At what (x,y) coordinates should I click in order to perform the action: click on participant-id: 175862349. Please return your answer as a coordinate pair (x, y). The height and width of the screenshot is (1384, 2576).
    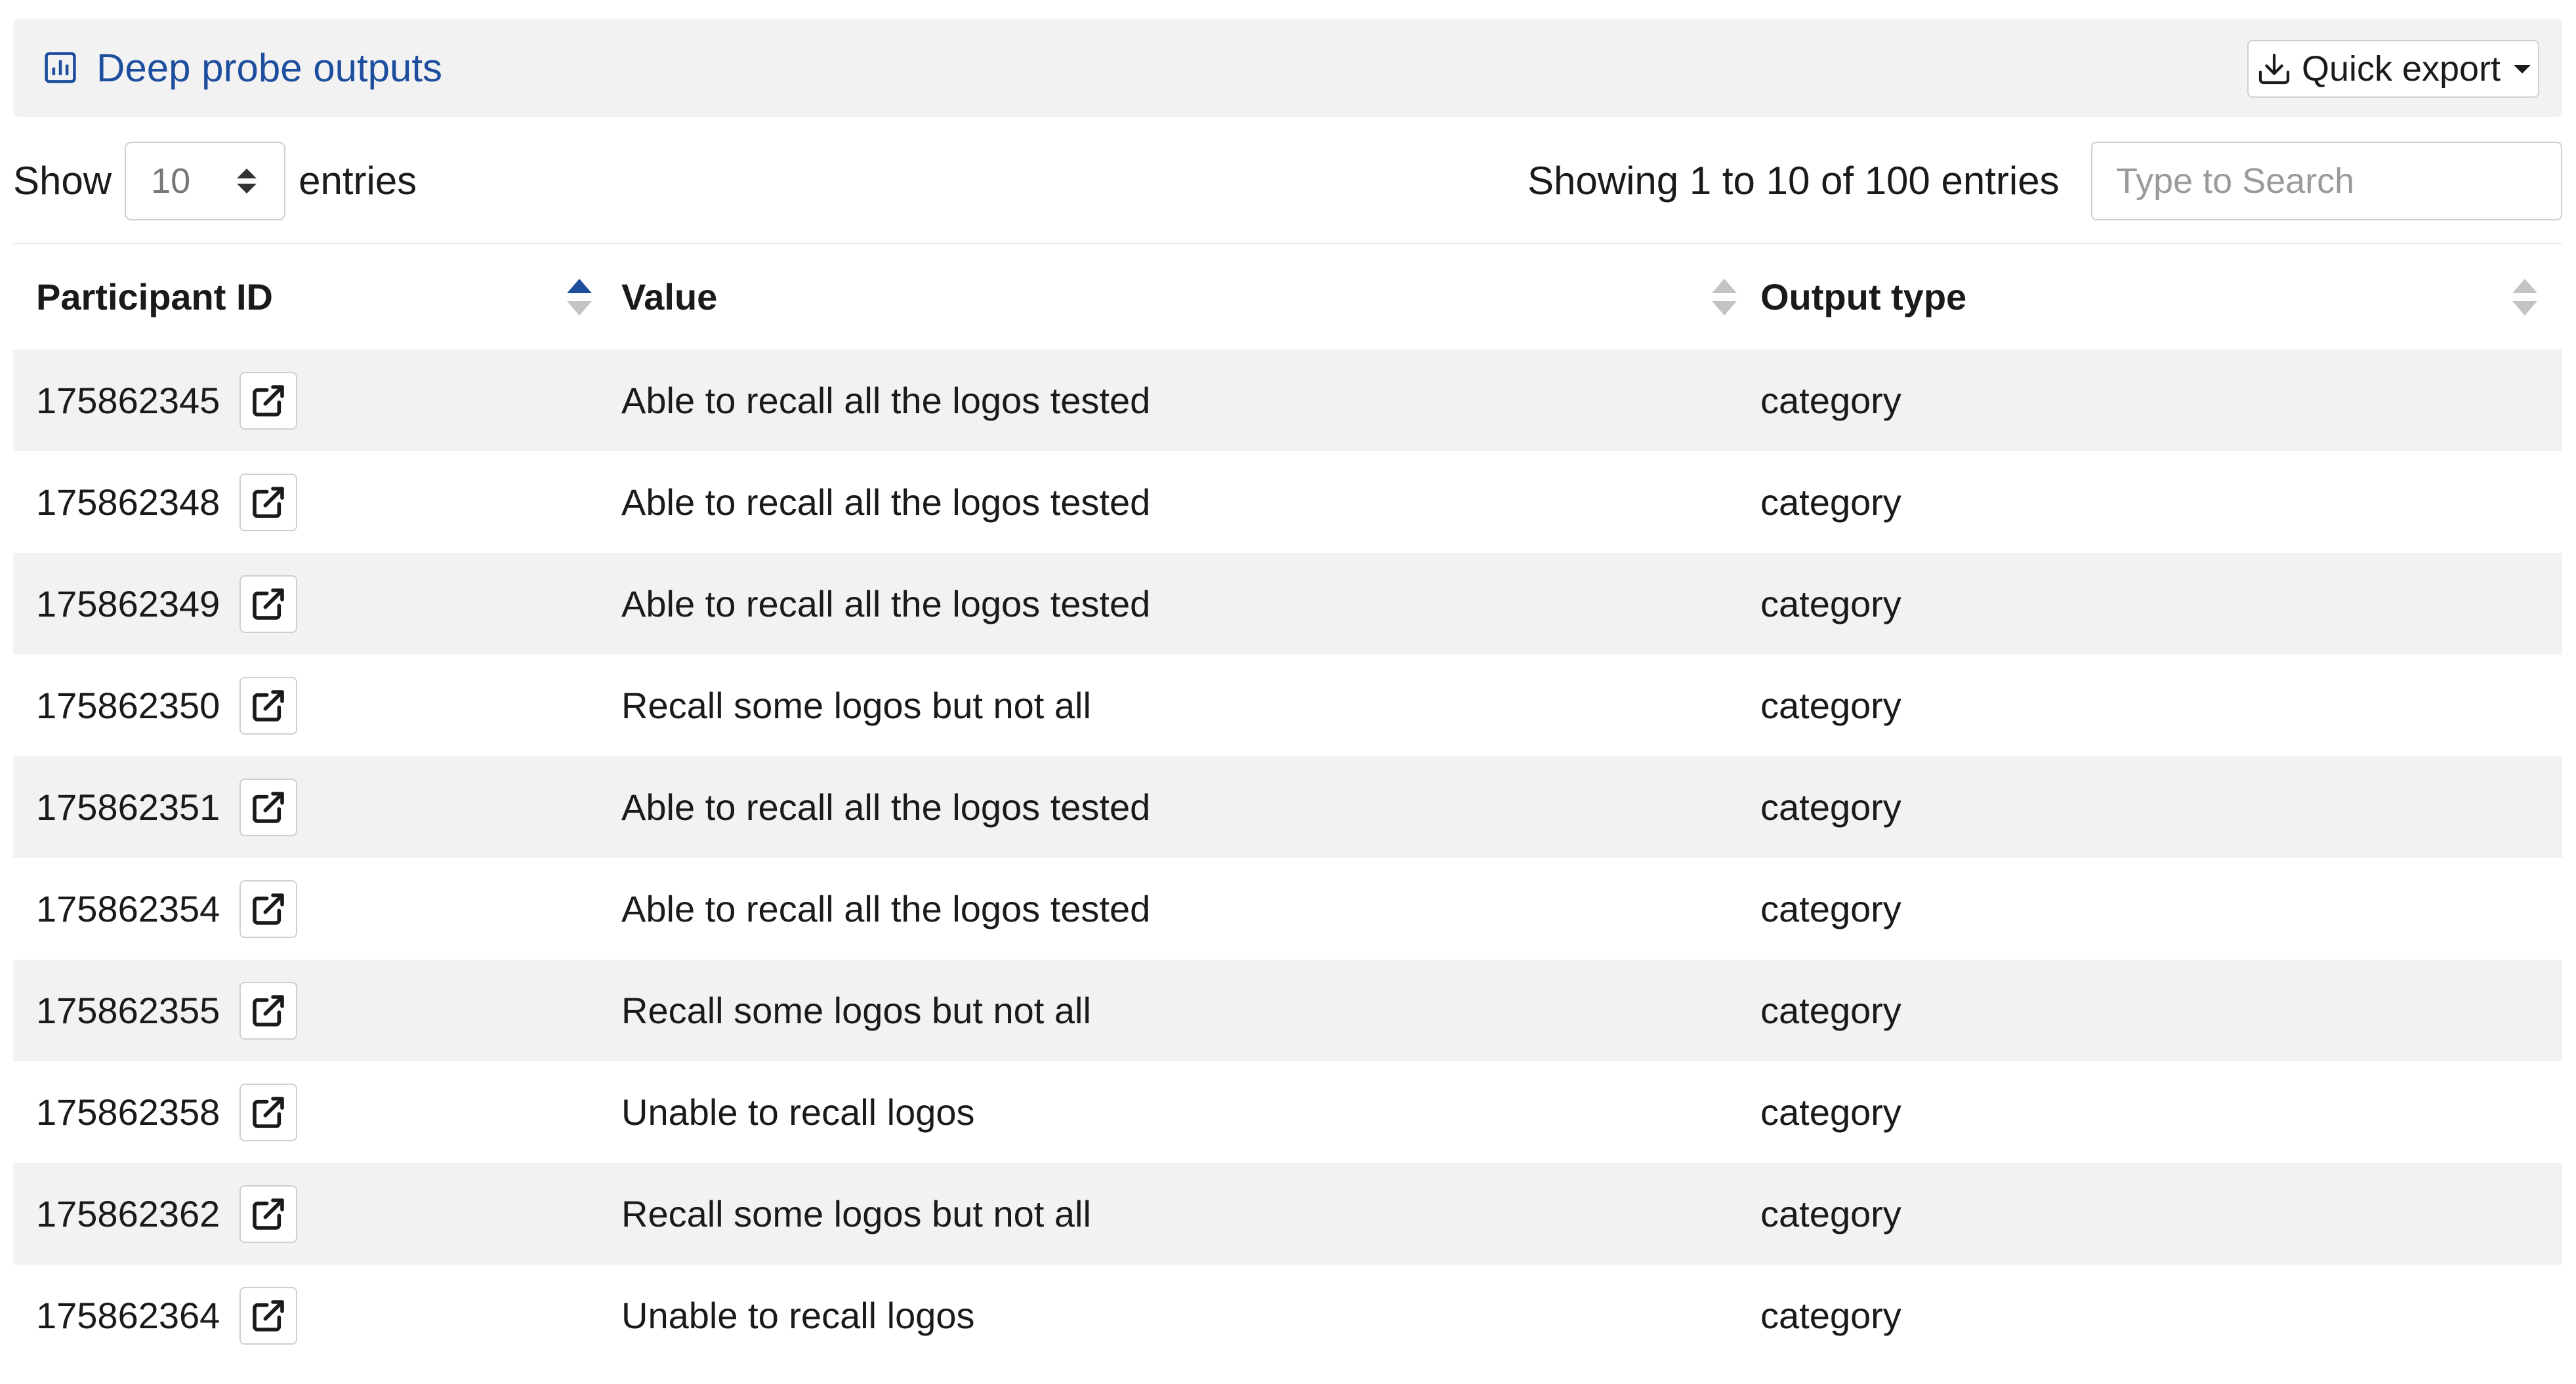
    Looking at the image, I should click on (128, 603).